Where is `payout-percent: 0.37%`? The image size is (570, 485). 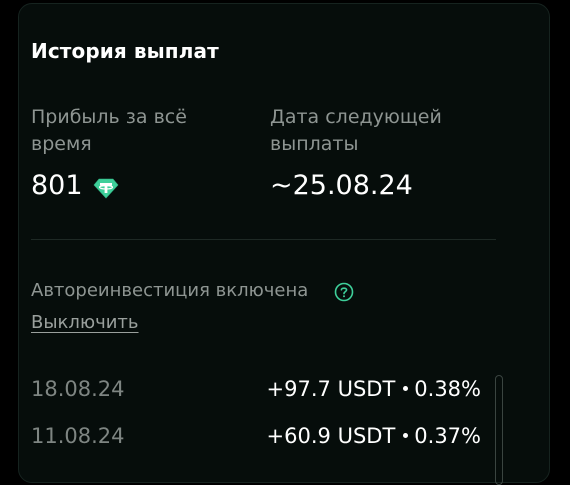 payout-percent: 0.37% is located at coordinates (447, 436).